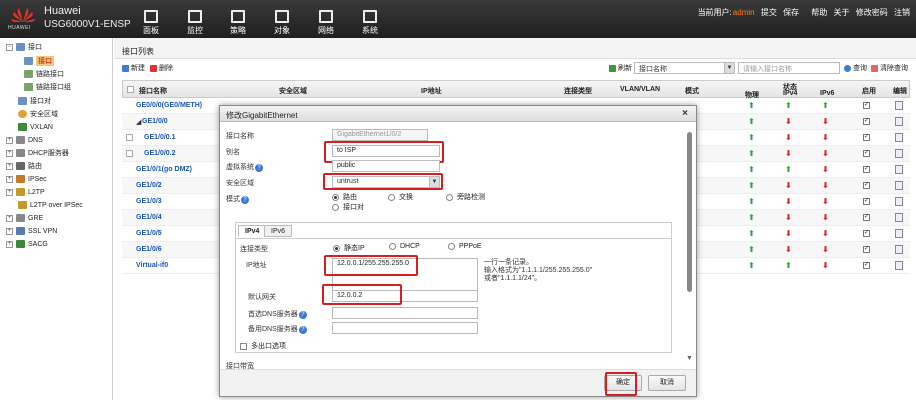 The height and width of the screenshot is (400, 916). I want to click on search-input: 请输入接口名称, so click(789, 68).